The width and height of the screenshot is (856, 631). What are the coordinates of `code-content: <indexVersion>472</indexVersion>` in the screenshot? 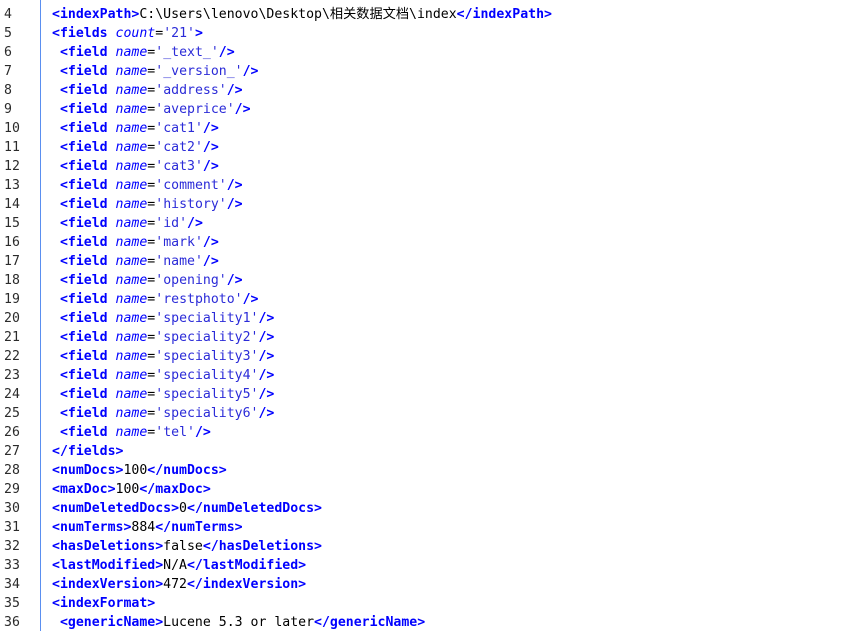 It's located at (179, 584).